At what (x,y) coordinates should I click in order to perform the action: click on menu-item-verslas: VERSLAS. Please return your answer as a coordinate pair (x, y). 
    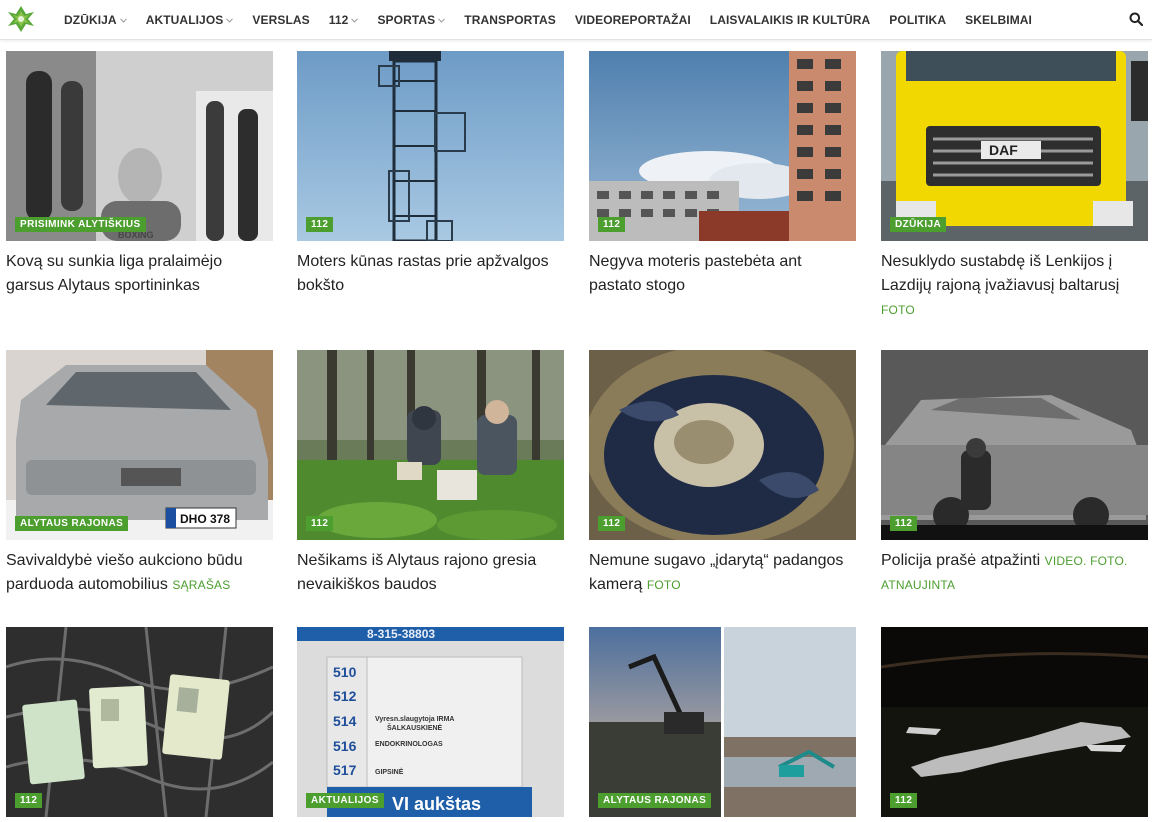
    Looking at the image, I should click on (280, 20).